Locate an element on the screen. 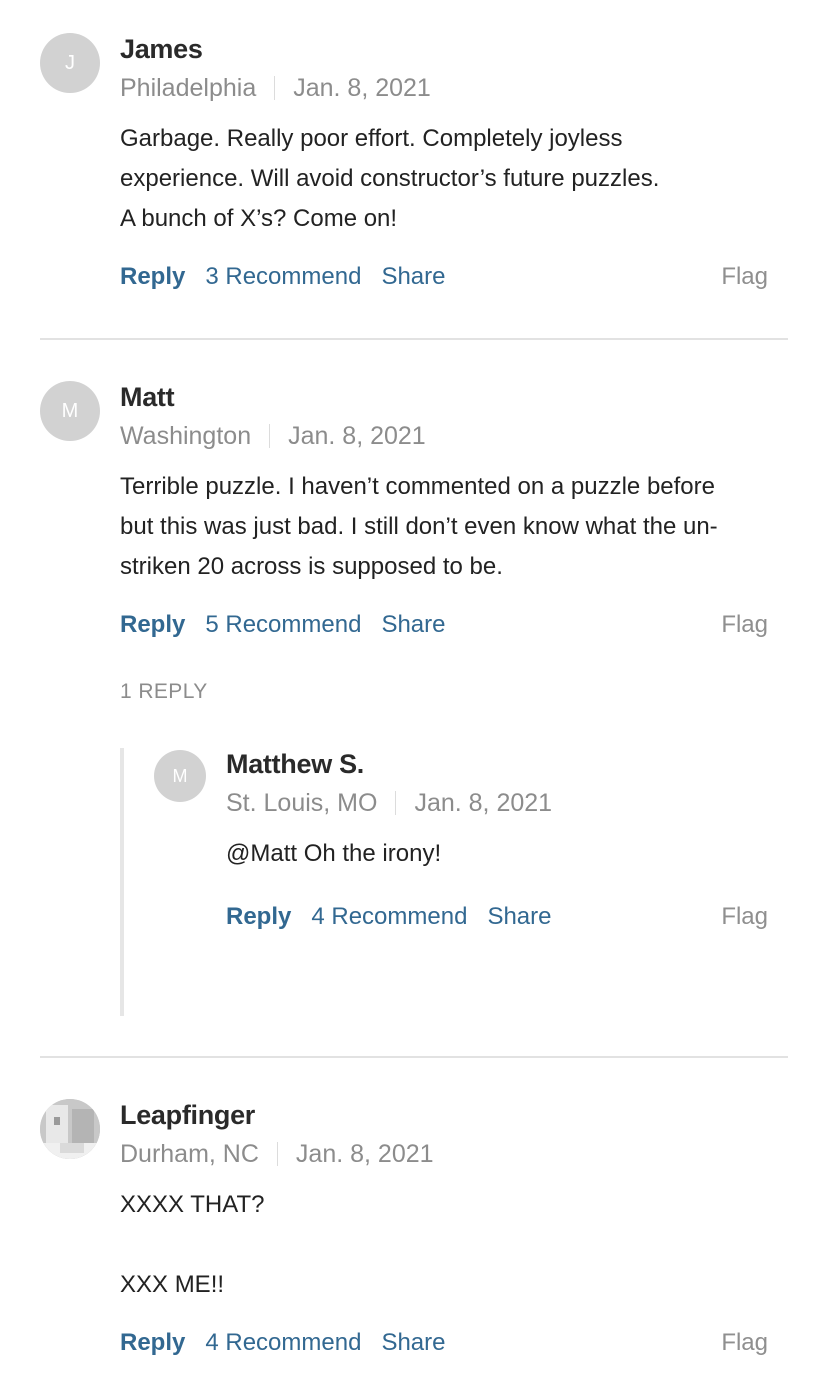 This screenshot has width=828, height=1394. commenter-name: Matt is located at coordinates (454, 397).